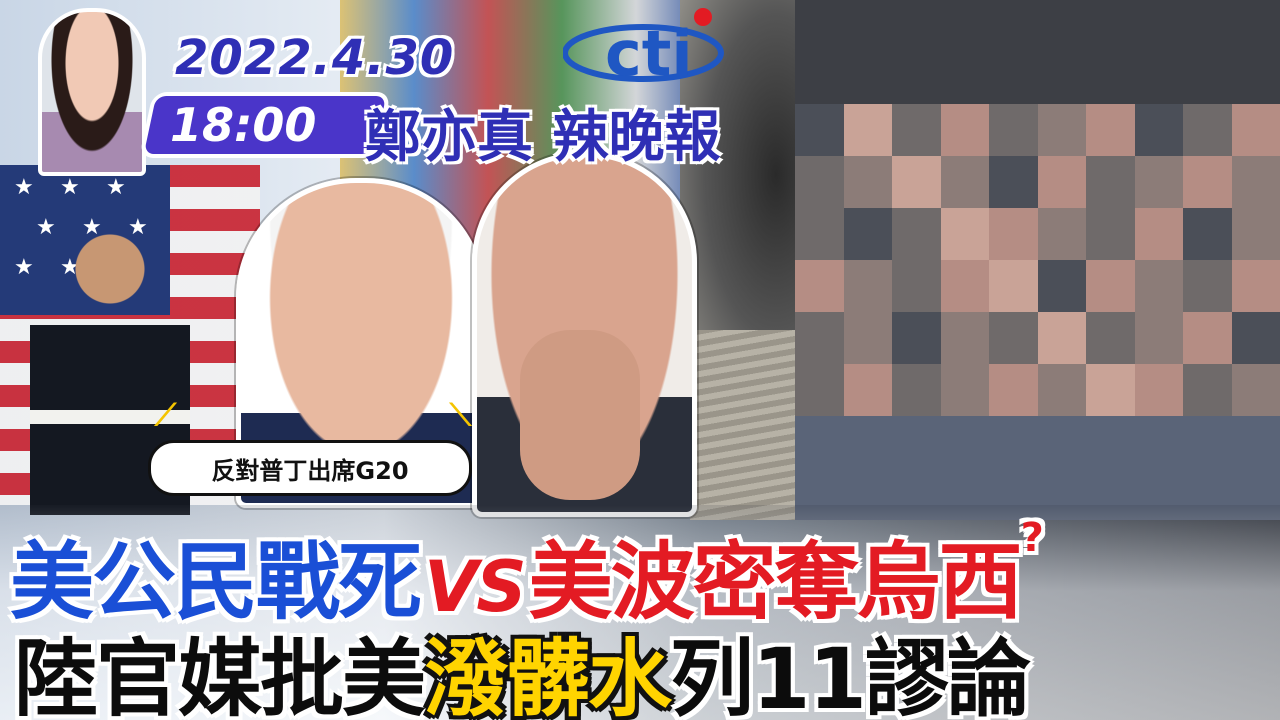 This screenshot has width=1280, height=720. What do you see at coordinates (1032, 538) in the screenshot?
I see `question-mark: ?` at bounding box center [1032, 538].